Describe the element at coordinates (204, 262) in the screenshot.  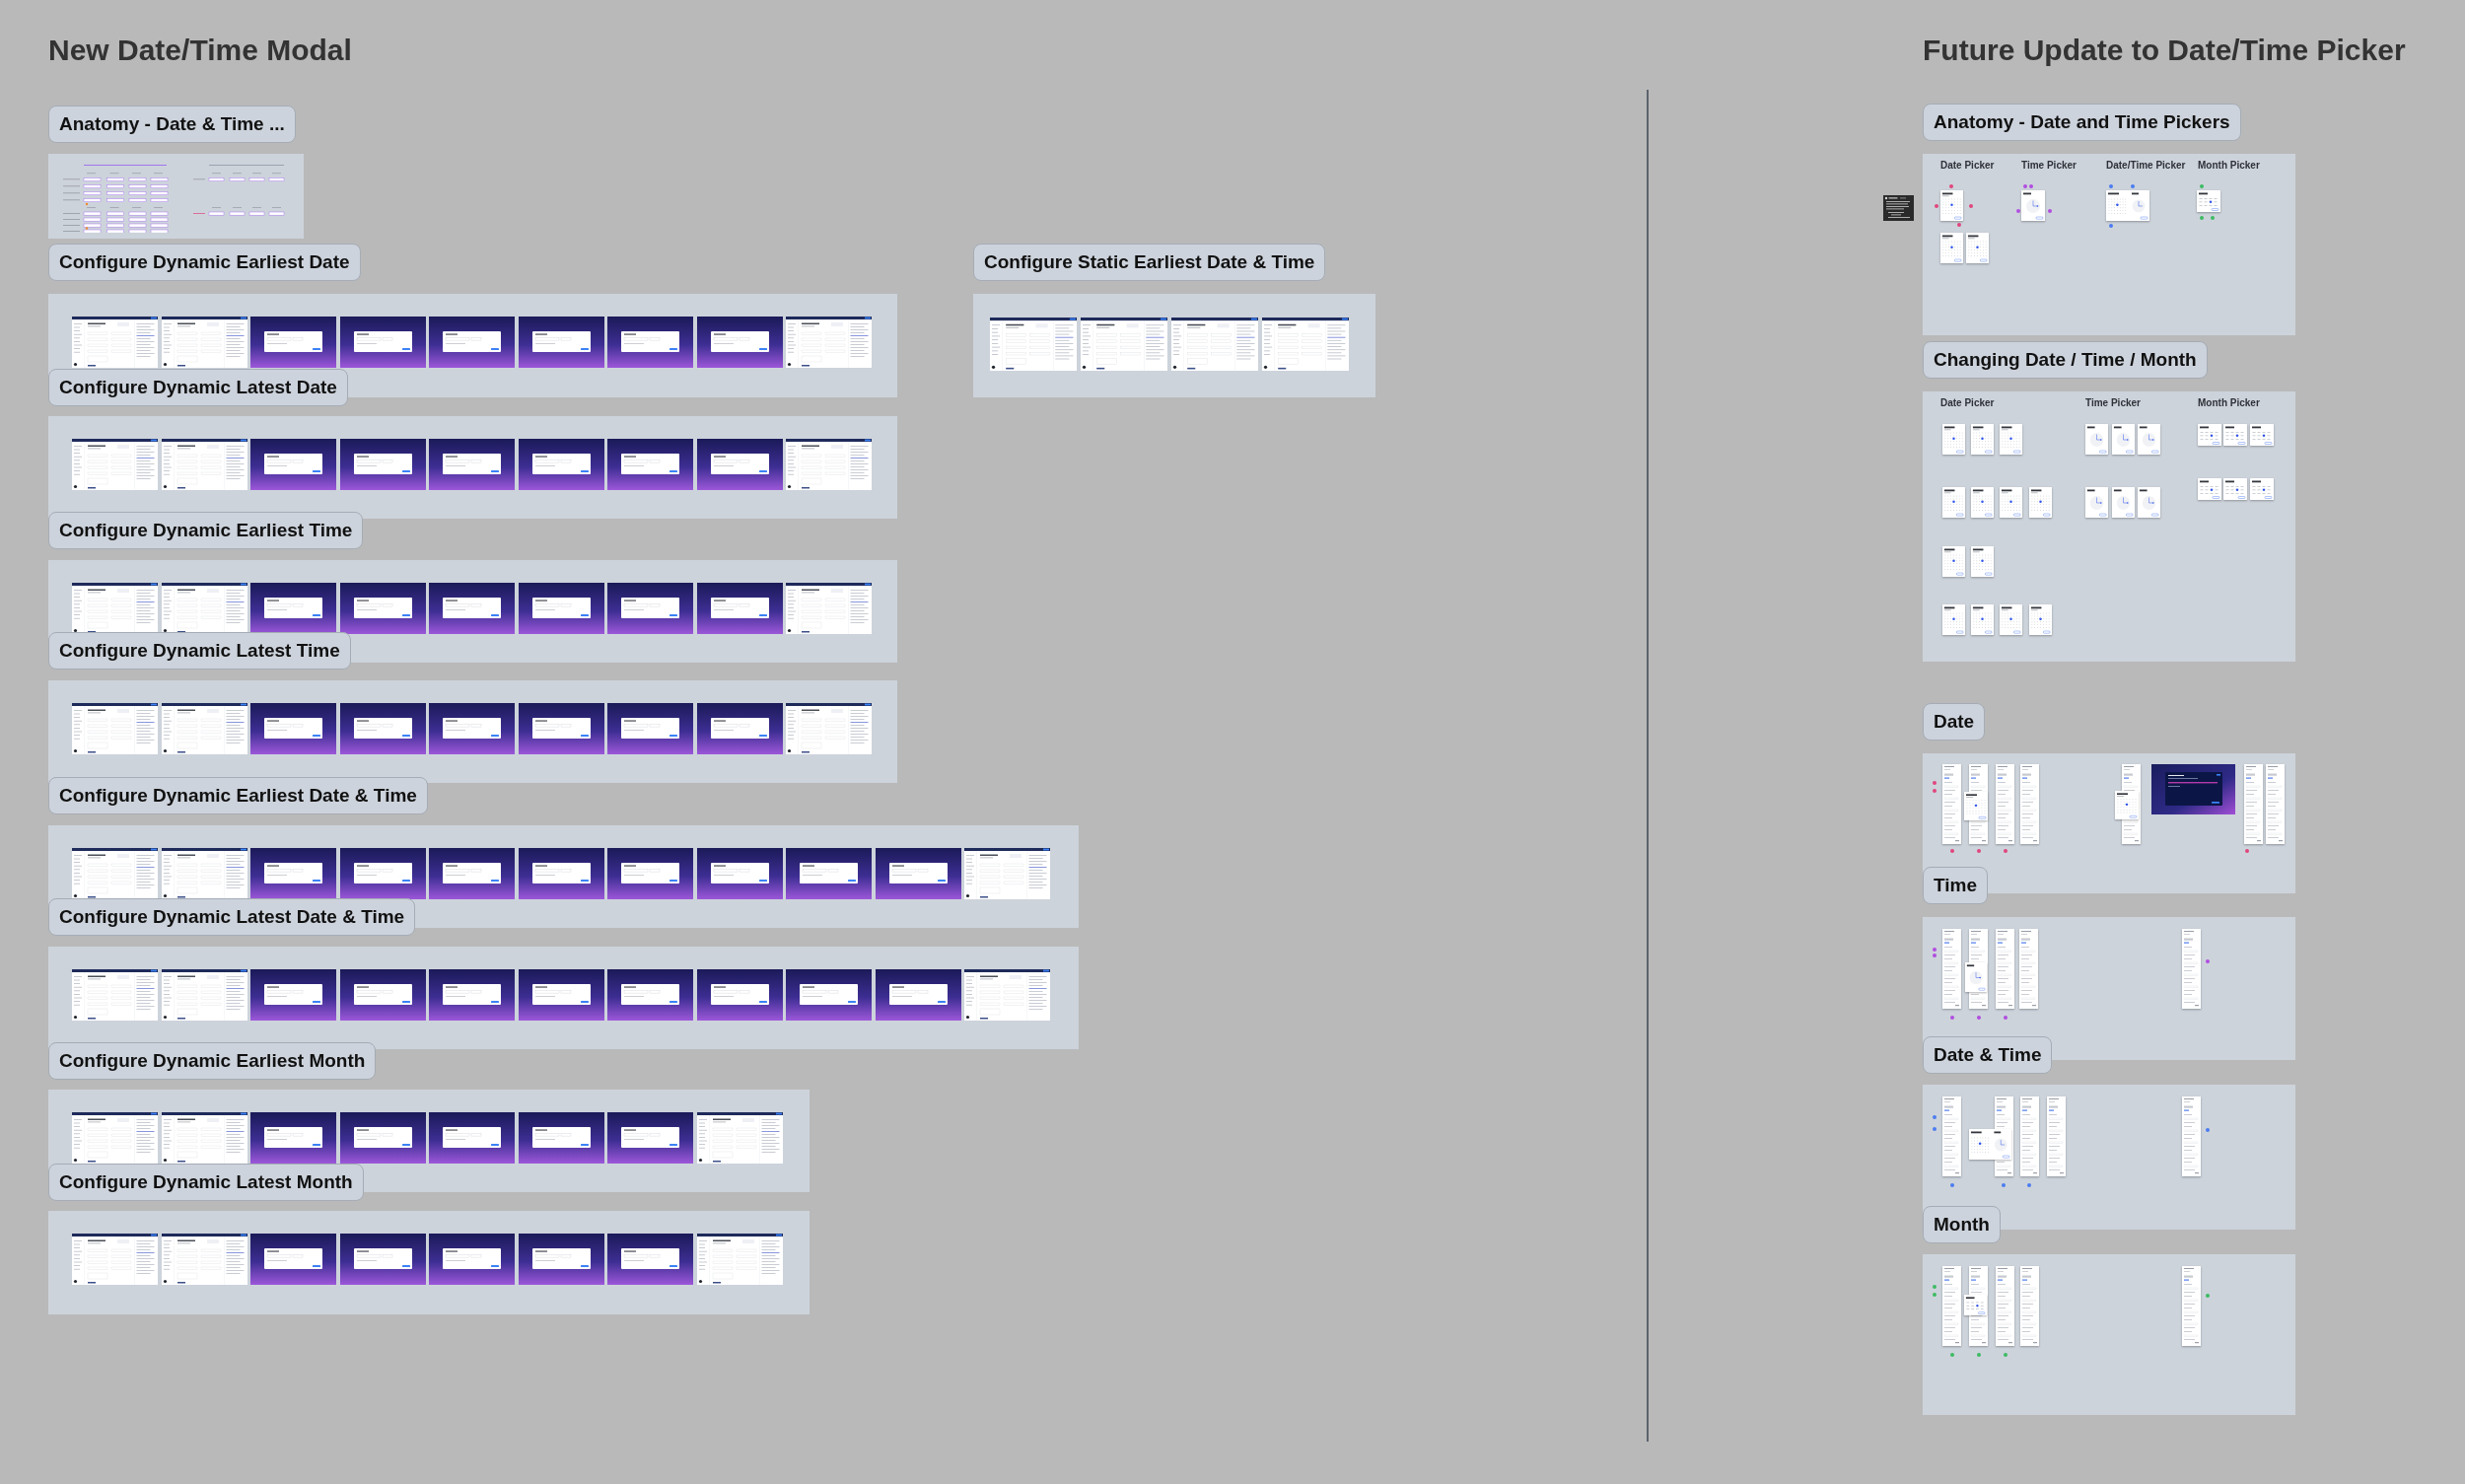
I see `section-label: Configure Dynamic Earliest Date` at that location.